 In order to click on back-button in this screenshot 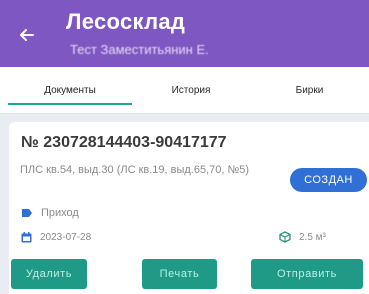, I will do `click(27, 35)`.